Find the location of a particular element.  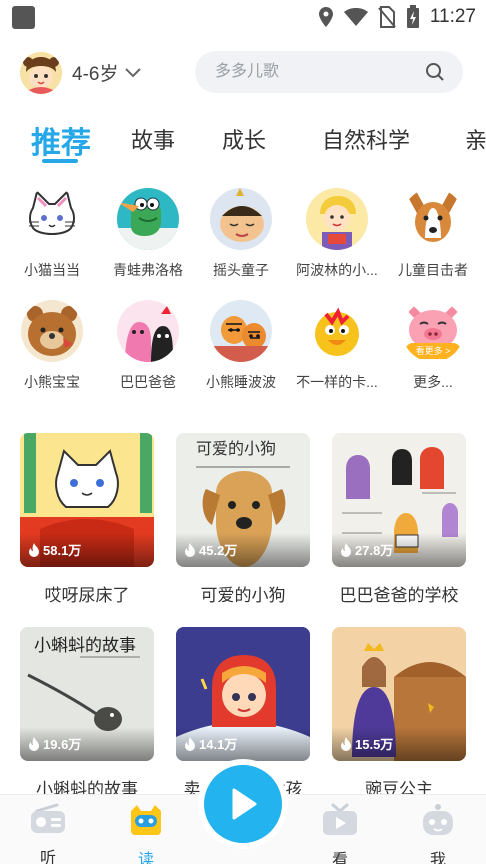

cover-title: 可爱的小狗 is located at coordinates (236, 448).